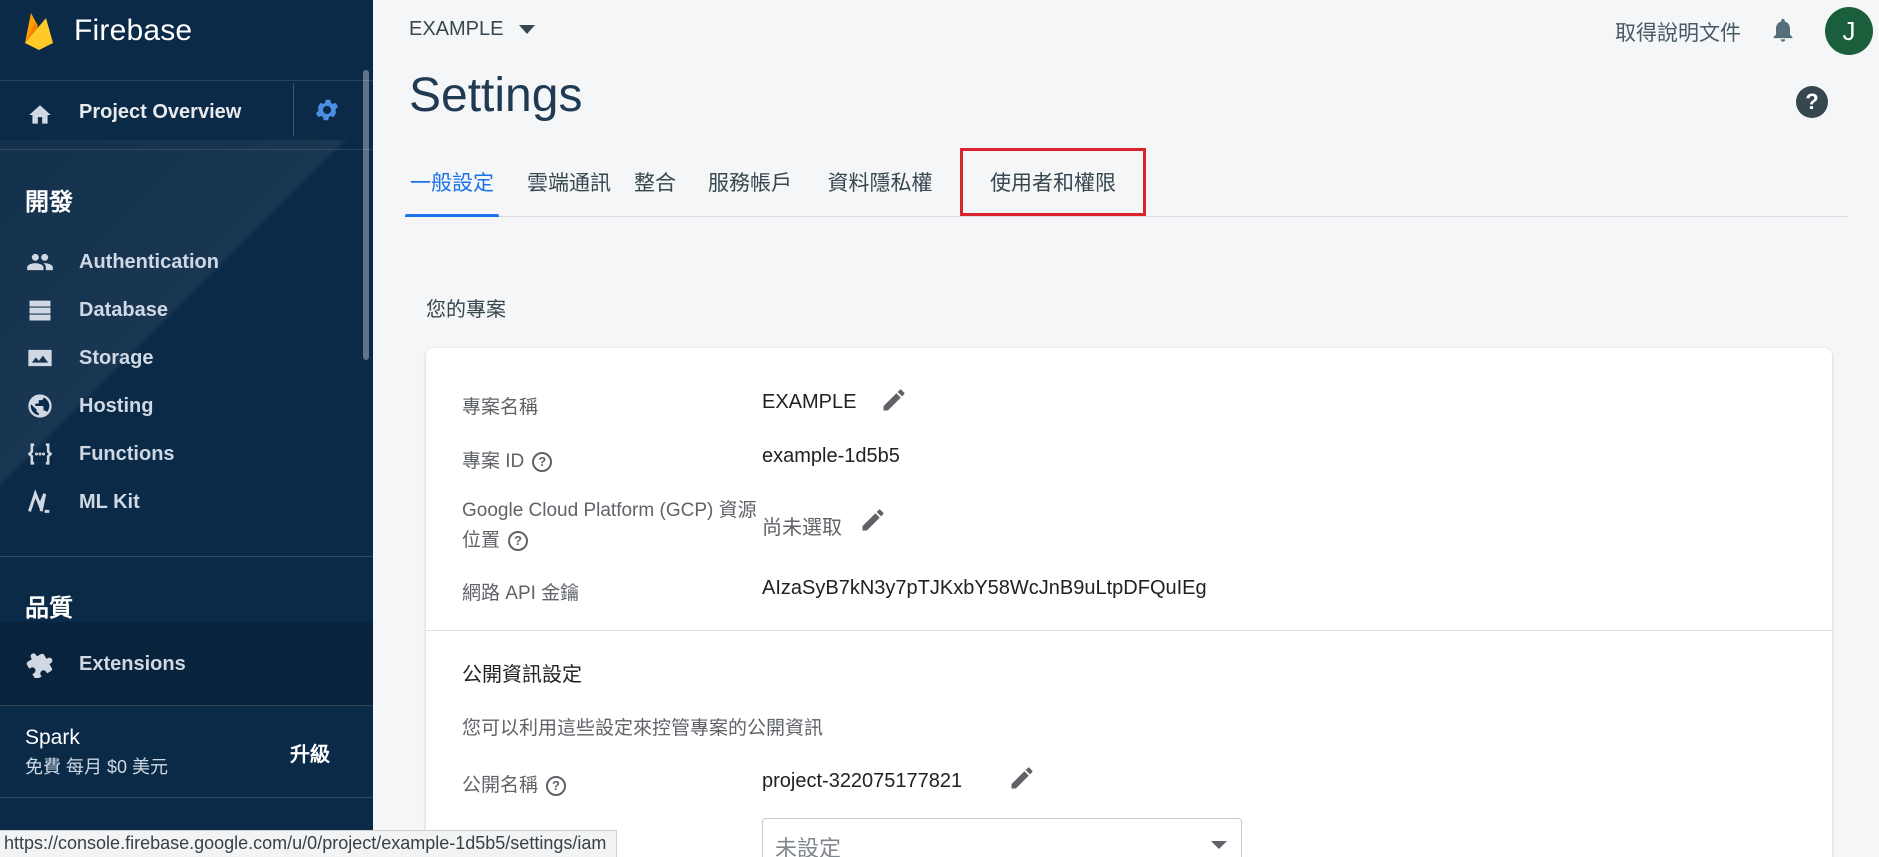 This screenshot has height=857, width=1879. What do you see at coordinates (133, 30) in the screenshot?
I see `brand-name: Firebase` at bounding box center [133, 30].